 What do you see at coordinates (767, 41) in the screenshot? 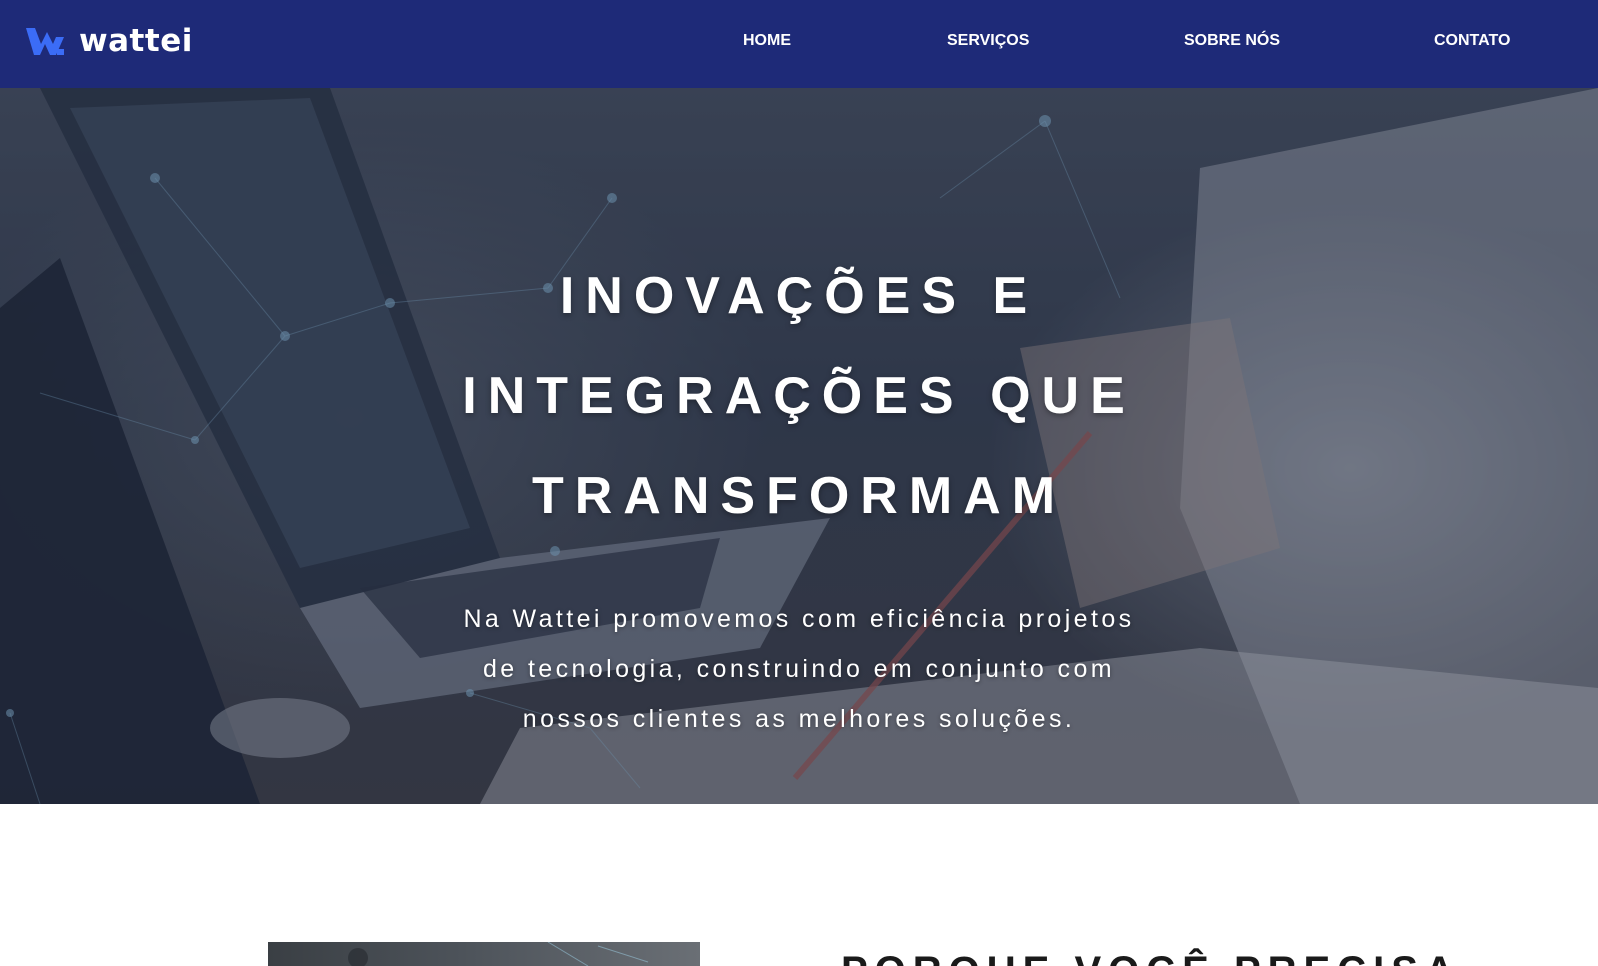
I see `nav-home-link: HOME` at bounding box center [767, 41].